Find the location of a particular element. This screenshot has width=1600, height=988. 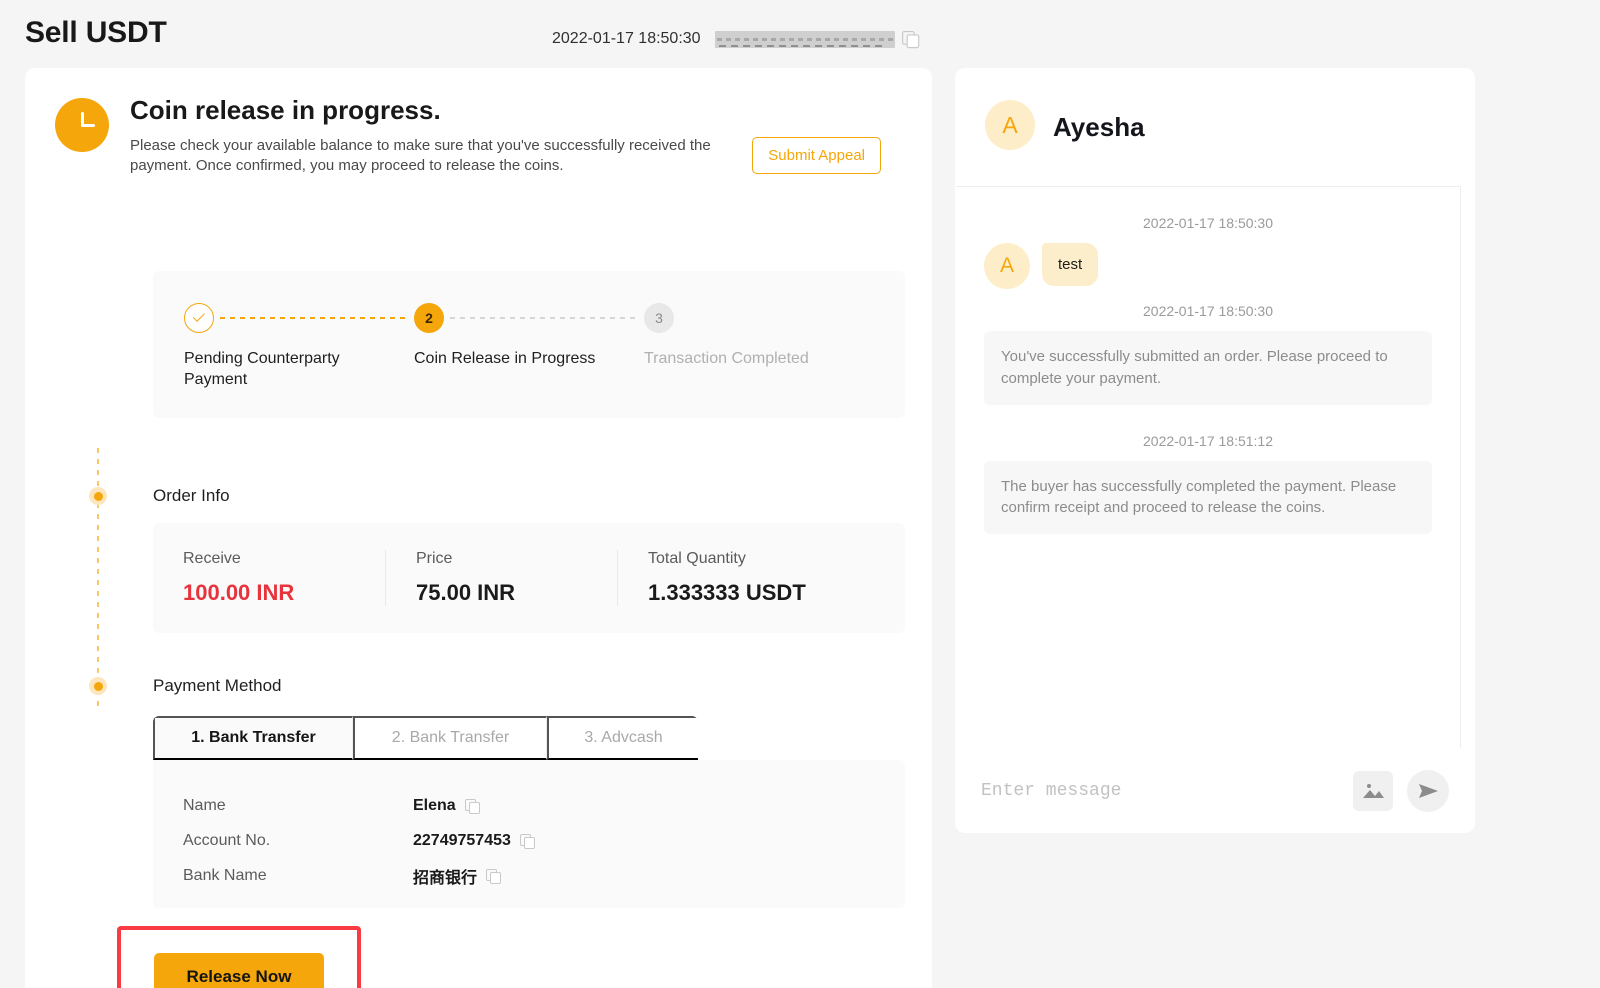

stepper-dot-3: 3 is located at coordinates (659, 318).